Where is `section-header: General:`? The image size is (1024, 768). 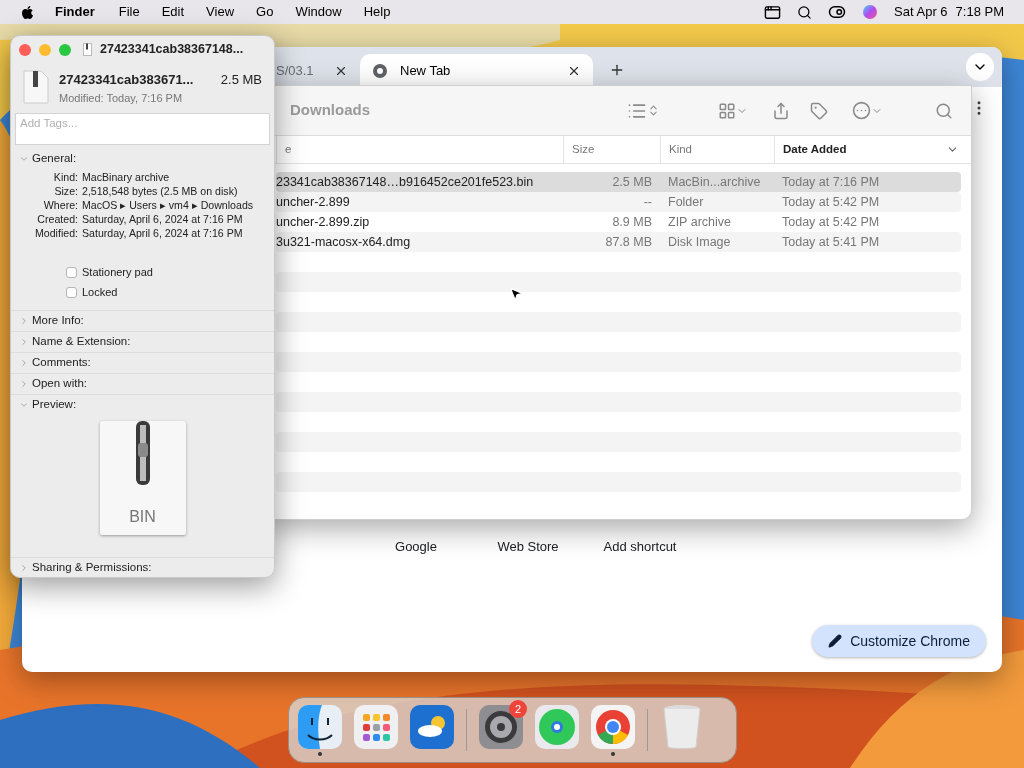 section-header: General: is located at coordinates (142, 159).